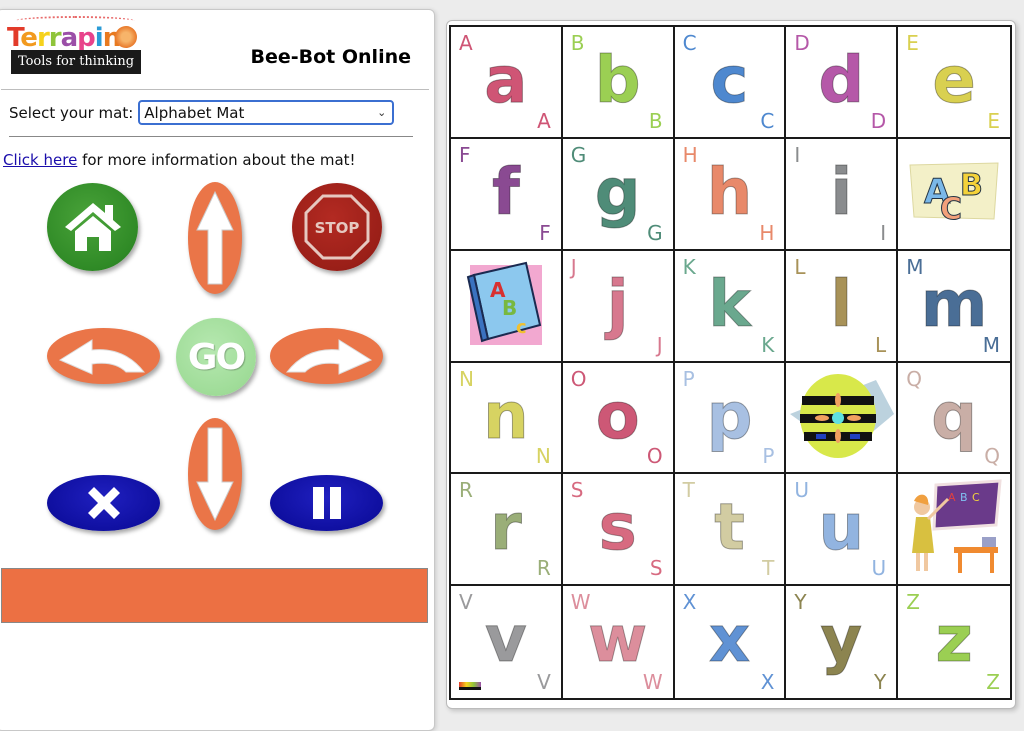  Describe the element at coordinates (879, 568) in the screenshot. I see `cell-upper-label-corner: U` at that location.